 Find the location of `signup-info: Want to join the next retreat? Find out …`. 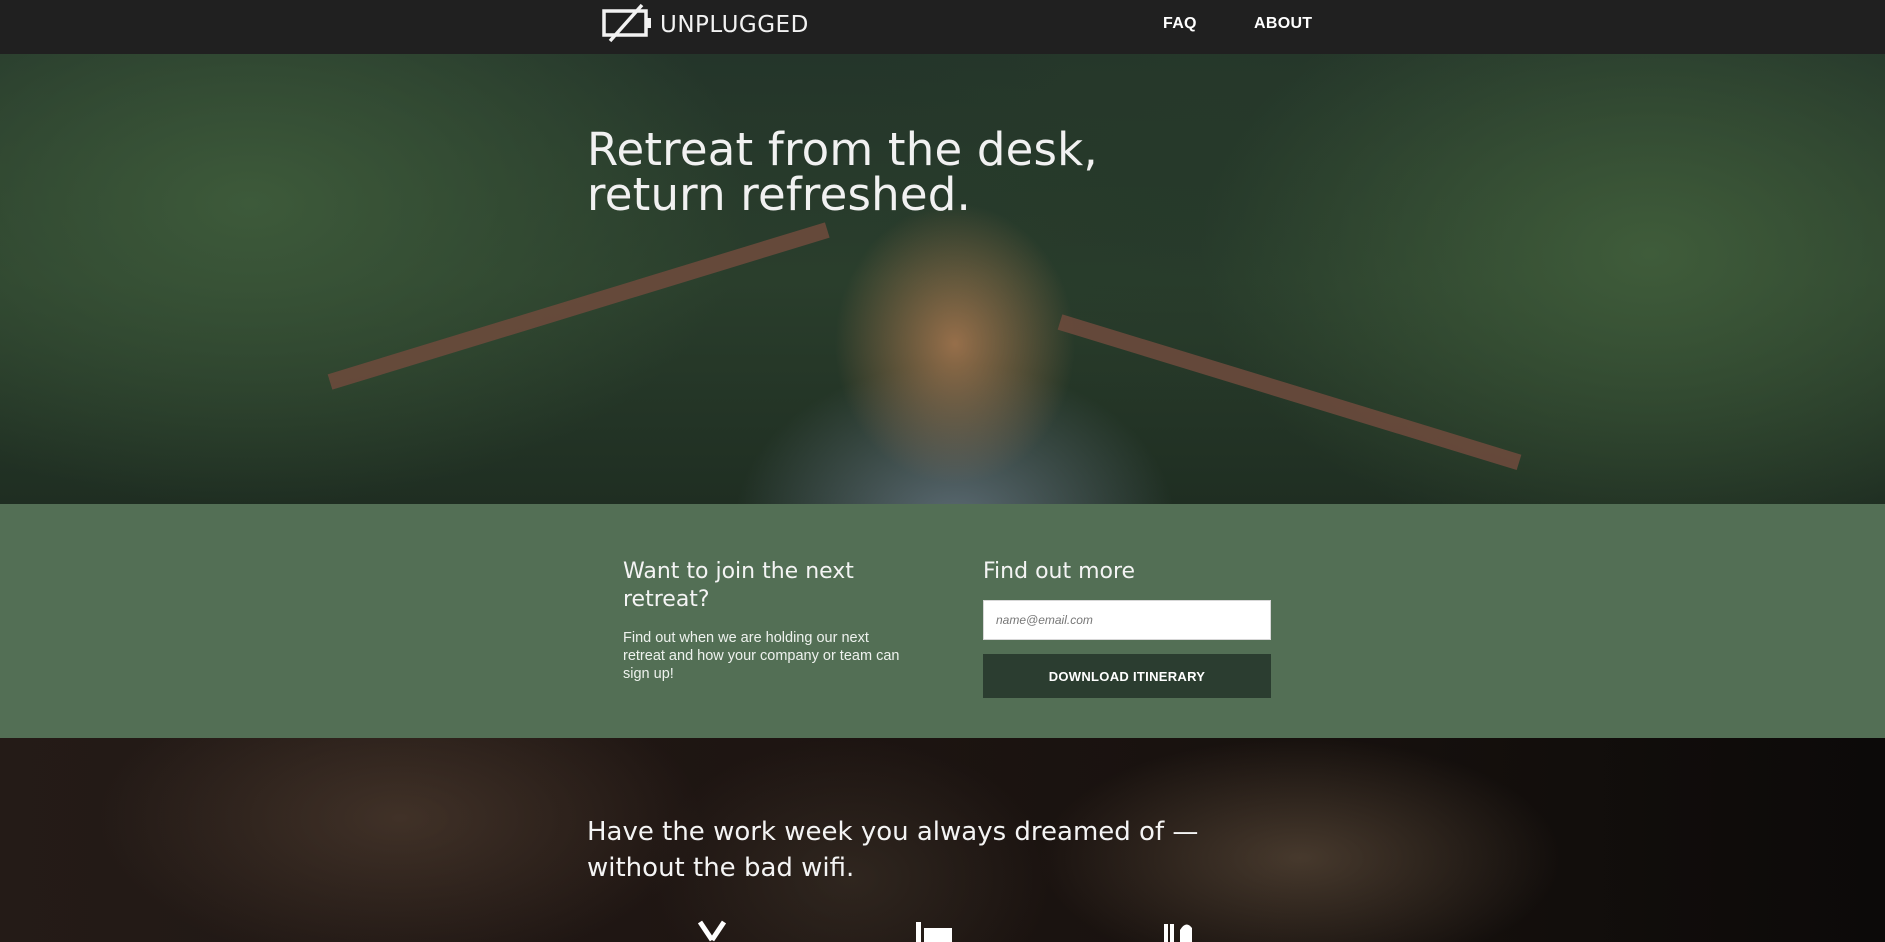

signup-info: Want to join the next retreat? Find out … is located at coordinates (768, 620).